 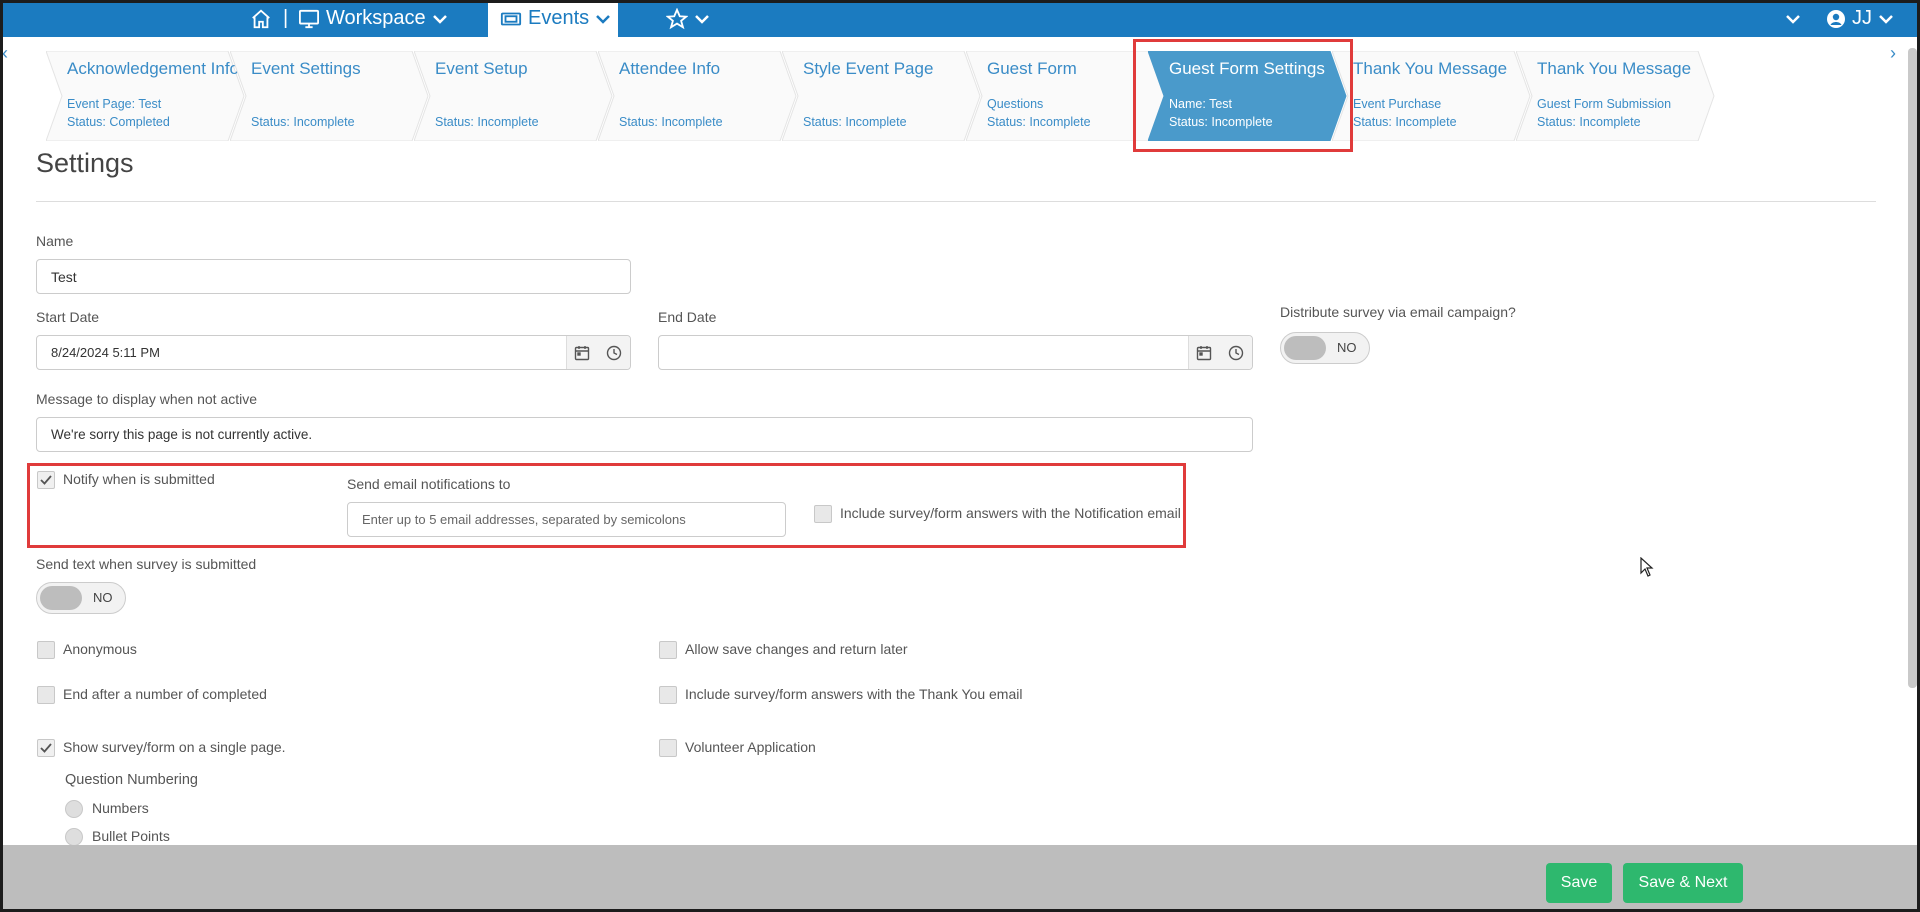 What do you see at coordinates (668, 748) in the screenshot?
I see `volunteer-application-checkbox` at bounding box center [668, 748].